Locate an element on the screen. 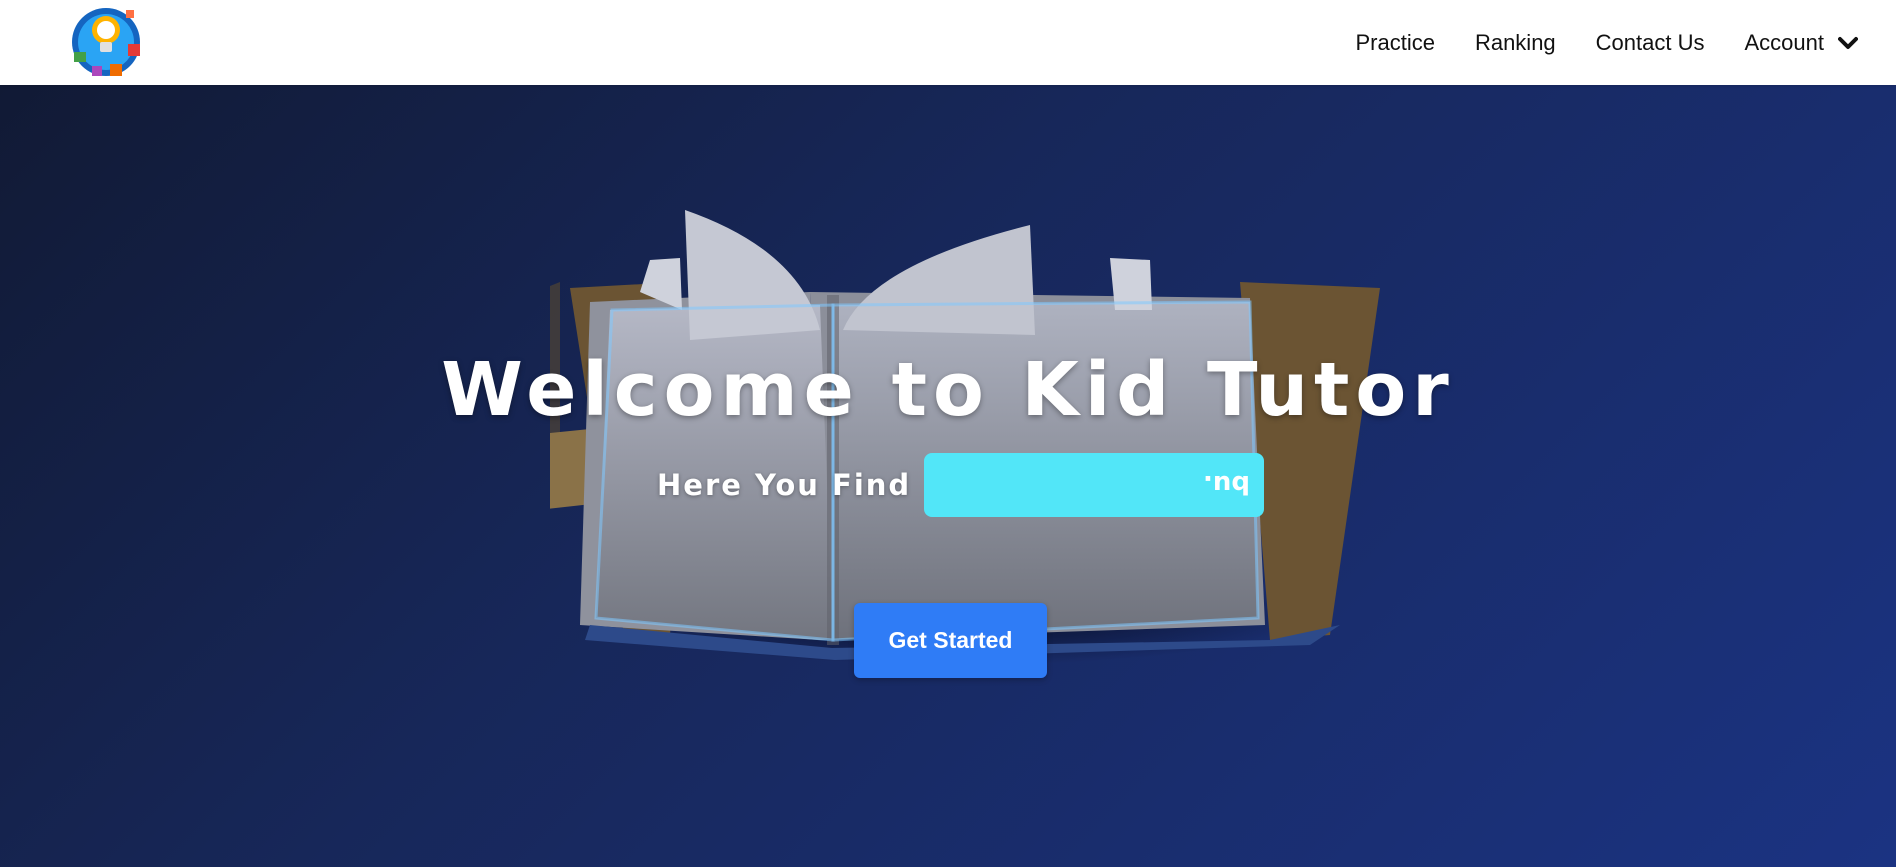  nav-practice: Practice is located at coordinates (1394, 43).